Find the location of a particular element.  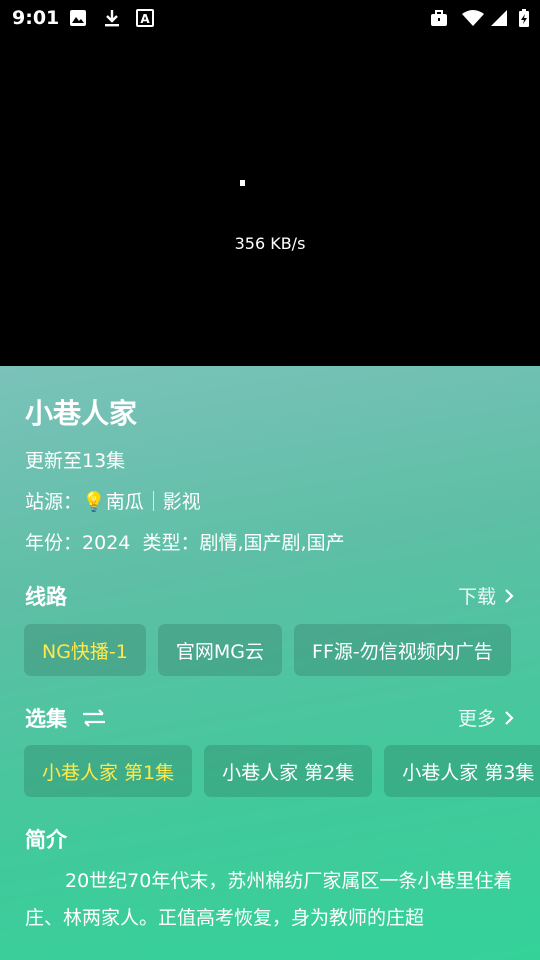

episode-chip-3: 小巷人家 第3集 is located at coordinates (462, 771).